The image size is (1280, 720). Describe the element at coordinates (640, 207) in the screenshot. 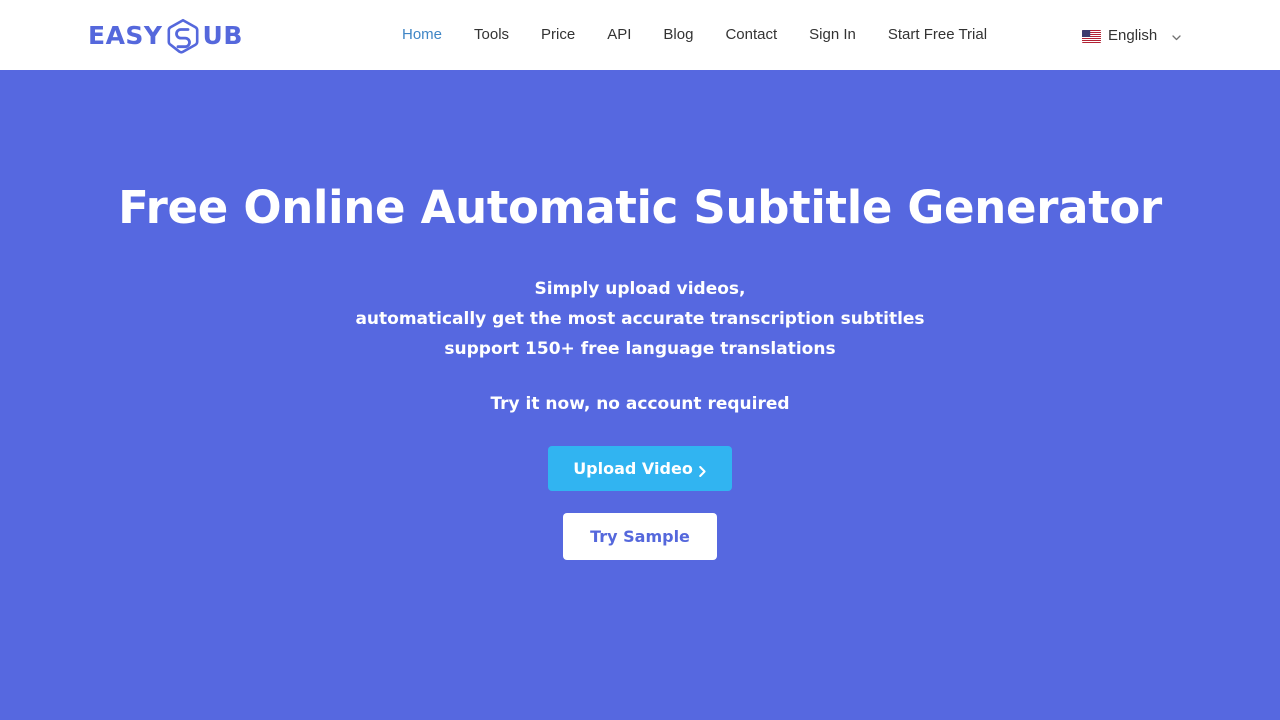

I see `page-title: Free Online Automatic Subtitle Generator` at that location.